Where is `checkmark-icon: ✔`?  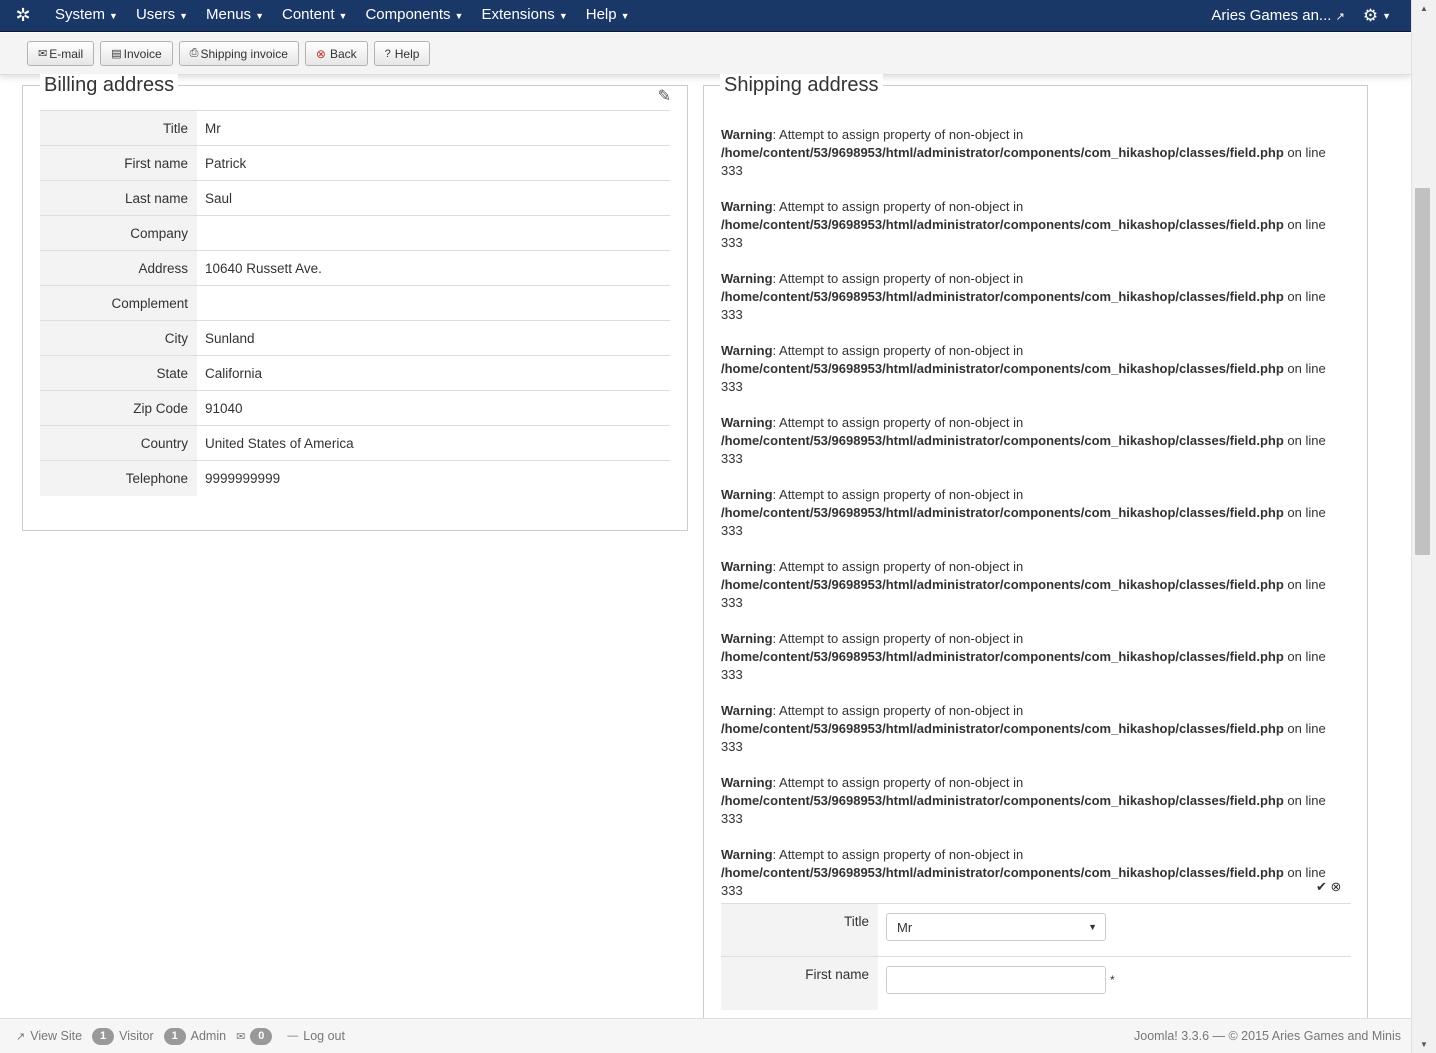 checkmark-icon: ✔ is located at coordinates (1321, 886).